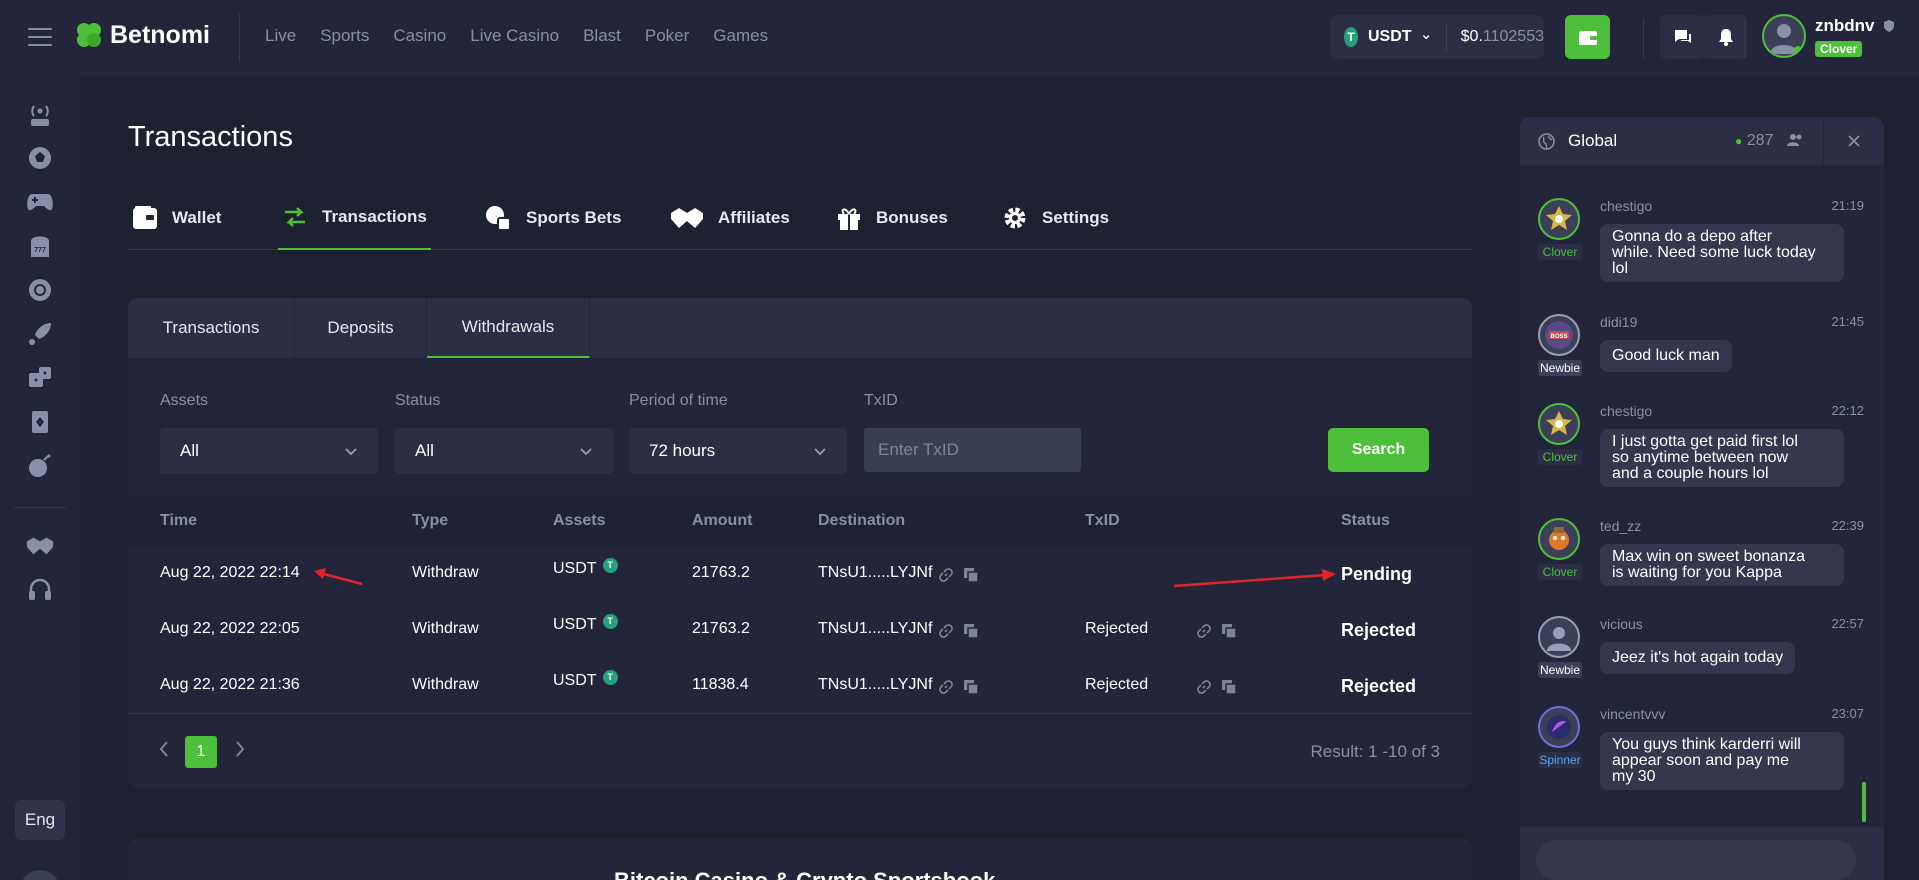  Describe the element at coordinates (419, 36) in the screenshot. I see `nav-casino: Casino` at that location.